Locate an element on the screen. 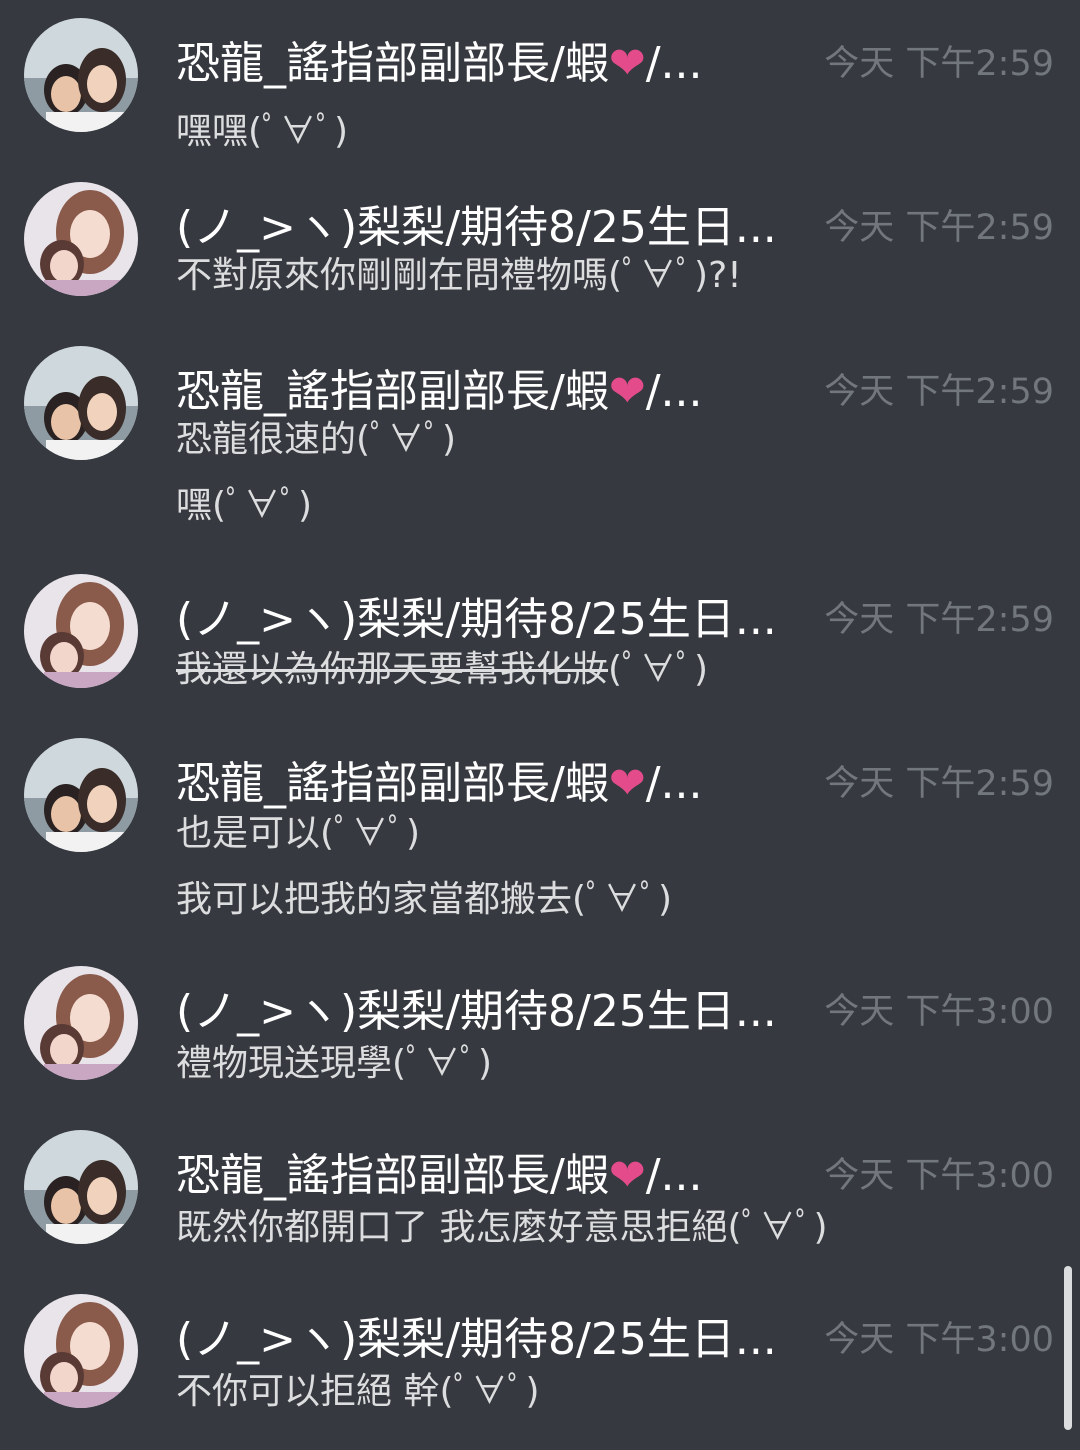 Image resolution: width=1080 pixels, height=1450 pixels. message-group: 恐龍_謠指部副部長/蝦❤/... 今天 下午2:59 嘿嘿(ﾟ∀ﾟ) is located at coordinates (540, 85).